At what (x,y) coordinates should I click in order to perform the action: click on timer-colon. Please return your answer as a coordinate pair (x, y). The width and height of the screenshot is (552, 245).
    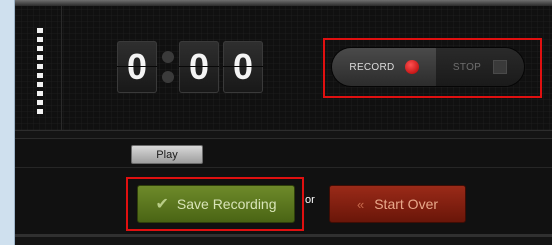
    Looking at the image, I should click on (168, 67).